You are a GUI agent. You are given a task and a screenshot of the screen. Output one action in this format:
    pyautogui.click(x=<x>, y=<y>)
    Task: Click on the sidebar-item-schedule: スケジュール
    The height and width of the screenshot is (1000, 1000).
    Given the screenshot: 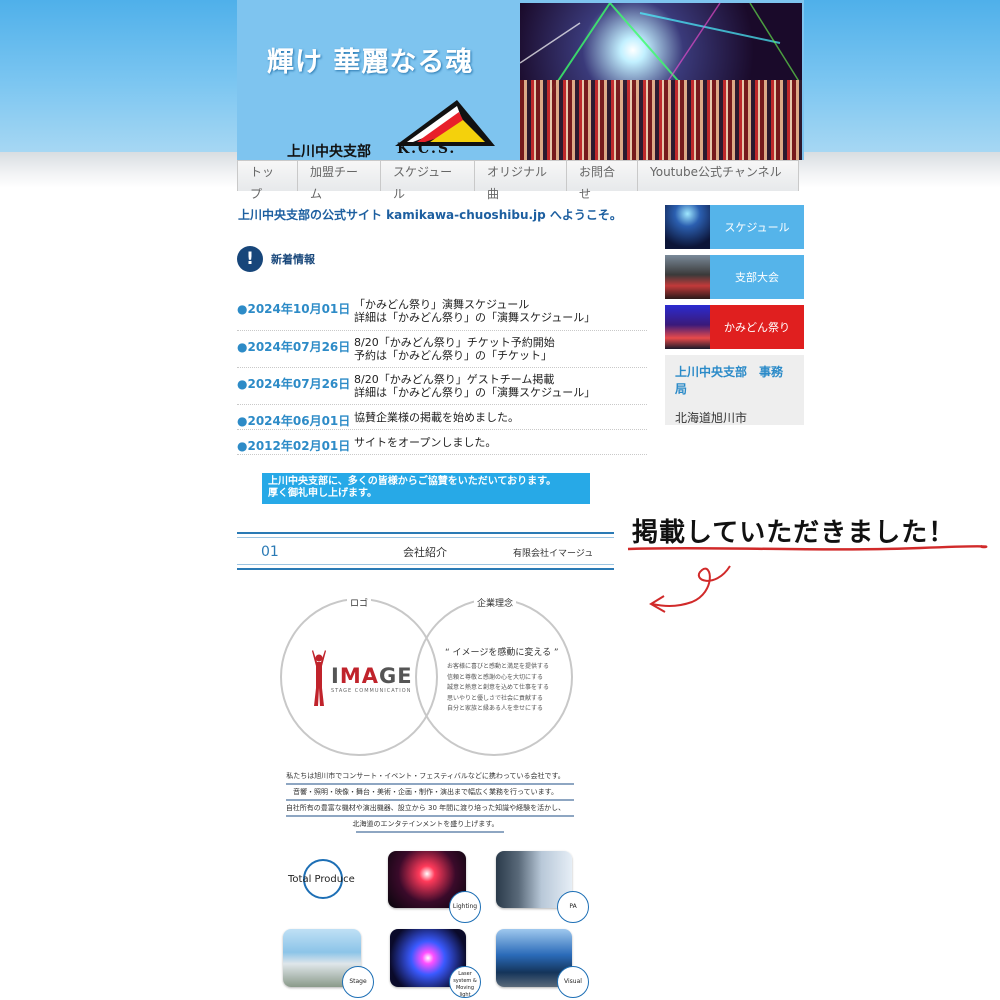 What is the action you would take?
    pyautogui.click(x=734, y=227)
    